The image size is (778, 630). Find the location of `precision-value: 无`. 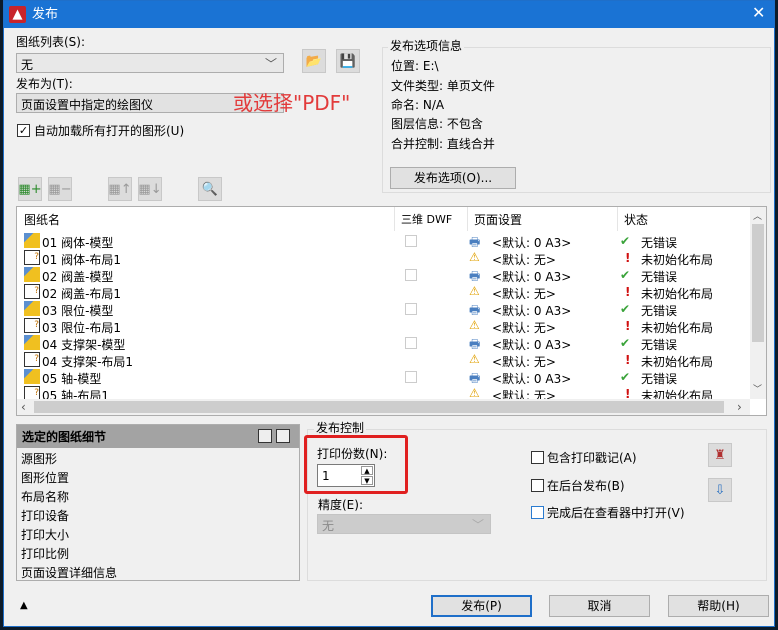

precision-value: 无 is located at coordinates (328, 526).